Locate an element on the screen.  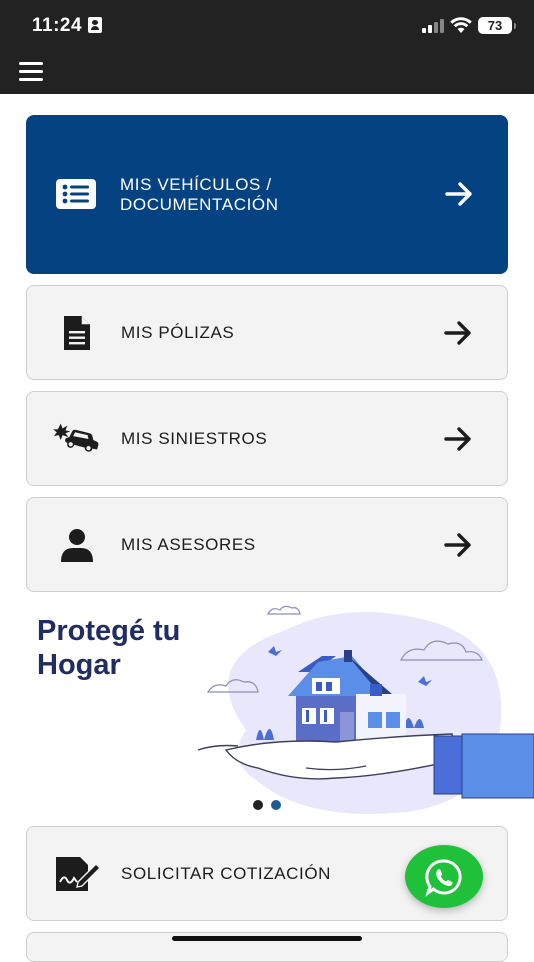
my-policies-label: MIS PÓLIZAS is located at coordinates (178, 332).